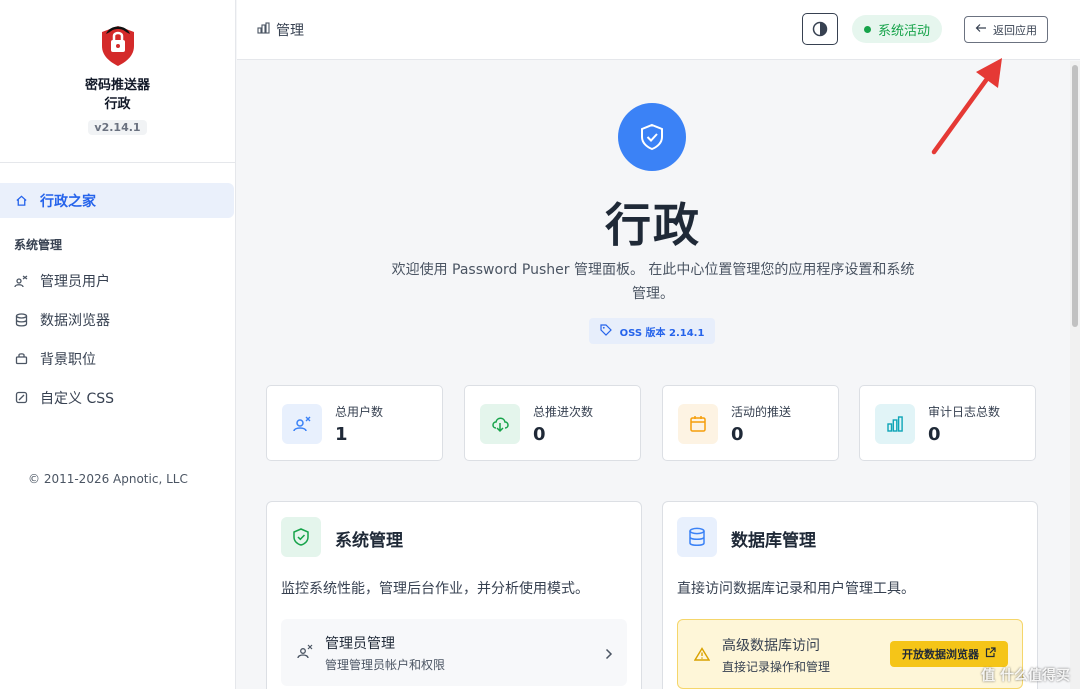 Image resolution: width=1080 pixels, height=689 pixels. I want to click on alert-title: 高级数据库访问, so click(771, 646).